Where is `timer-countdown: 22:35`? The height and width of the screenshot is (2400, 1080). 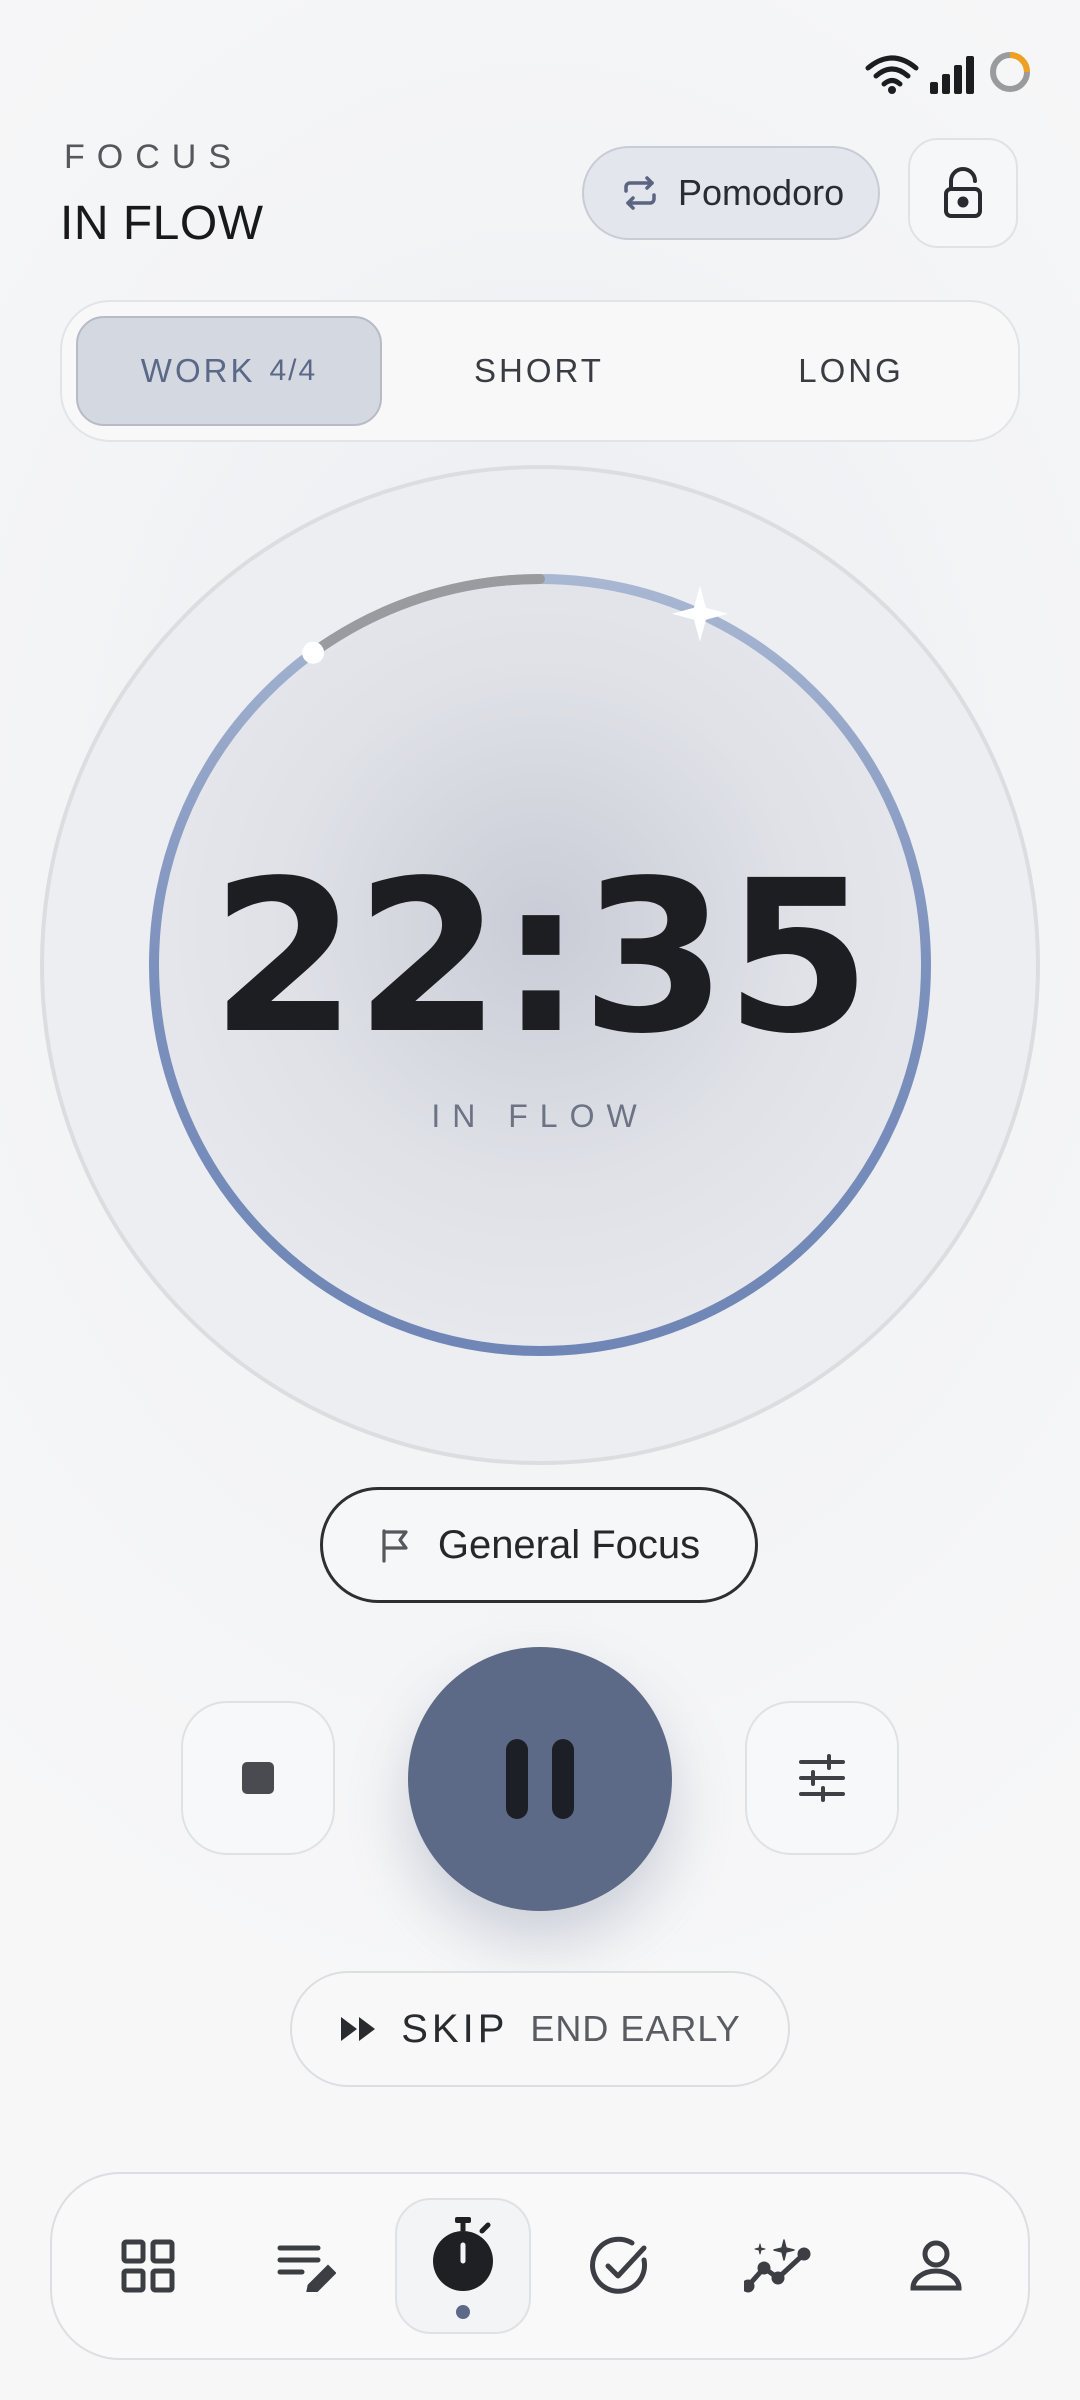 timer-countdown: 22:35 is located at coordinates (540, 957).